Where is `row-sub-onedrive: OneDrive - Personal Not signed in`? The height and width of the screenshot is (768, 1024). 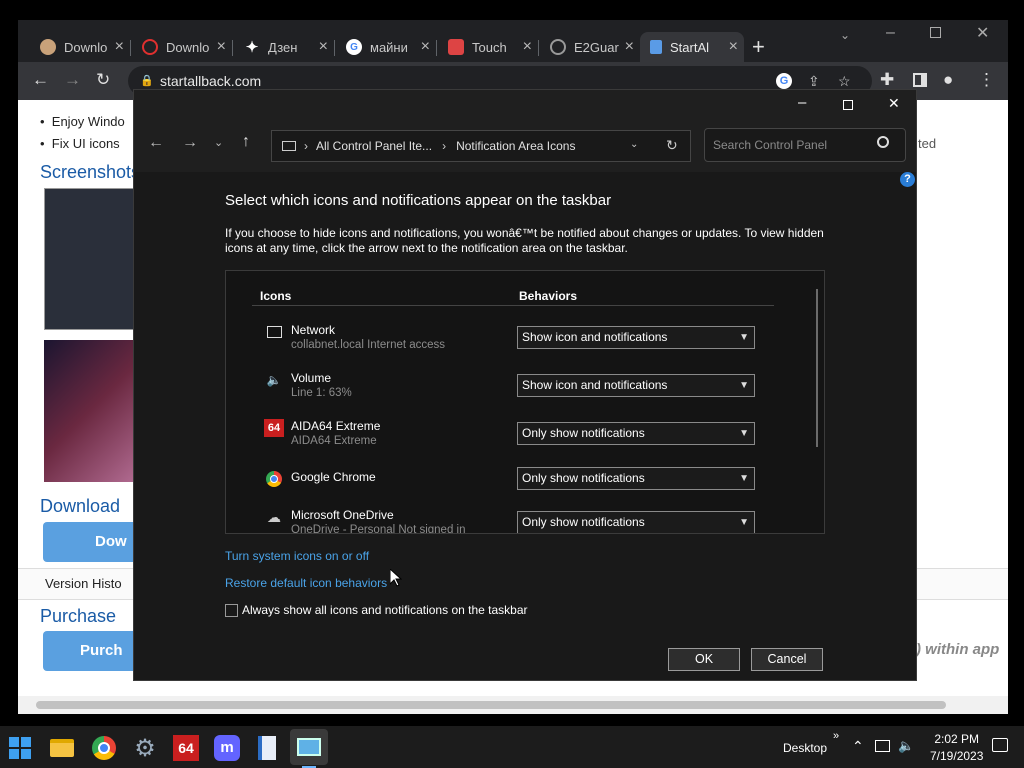 row-sub-onedrive: OneDrive - Personal Not signed in is located at coordinates (378, 529).